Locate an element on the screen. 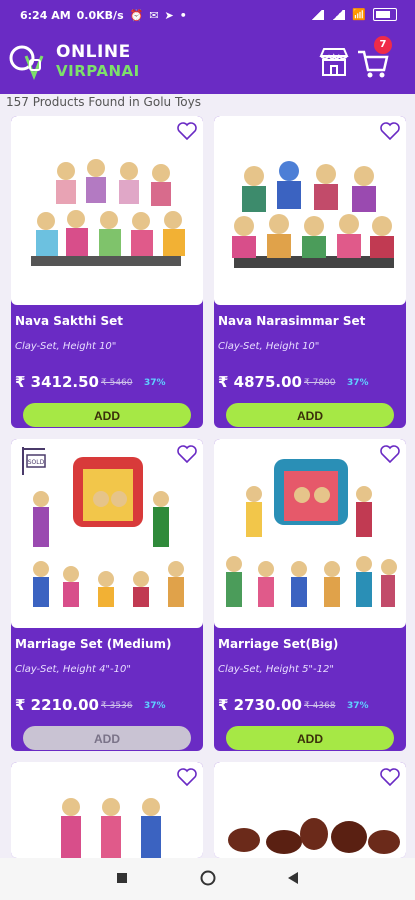 The width and height of the screenshot is (415, 900). message-icon: ✉ is located at coordinates (154, 15).